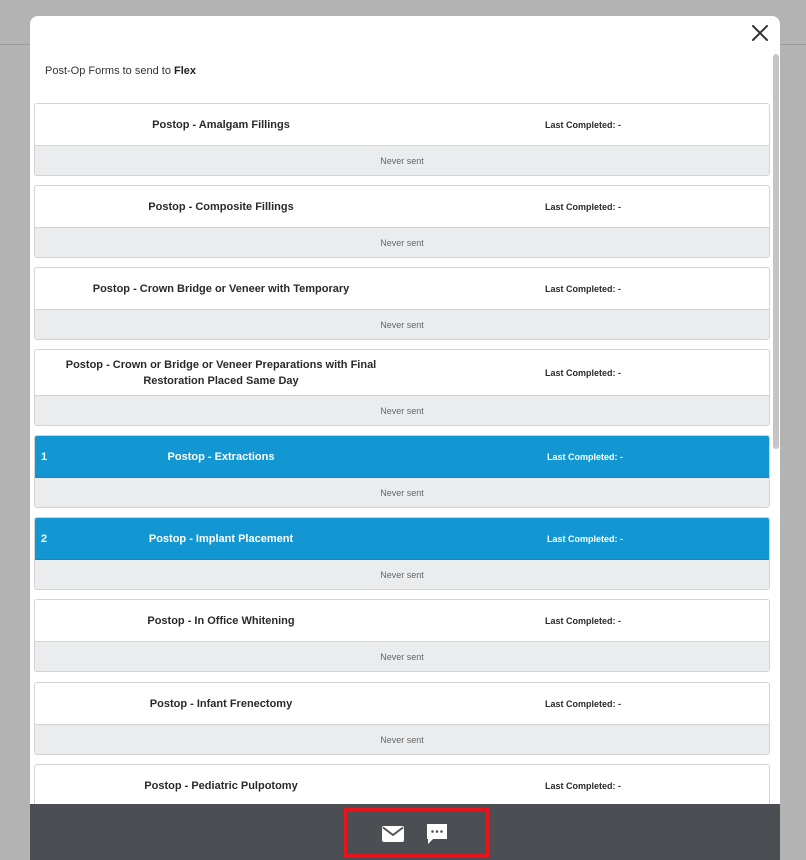  Describe the element at coordinates (108, 71) in the screenshot. I see `modal-title-prefix: Post-Op Forms to send to` at that location.